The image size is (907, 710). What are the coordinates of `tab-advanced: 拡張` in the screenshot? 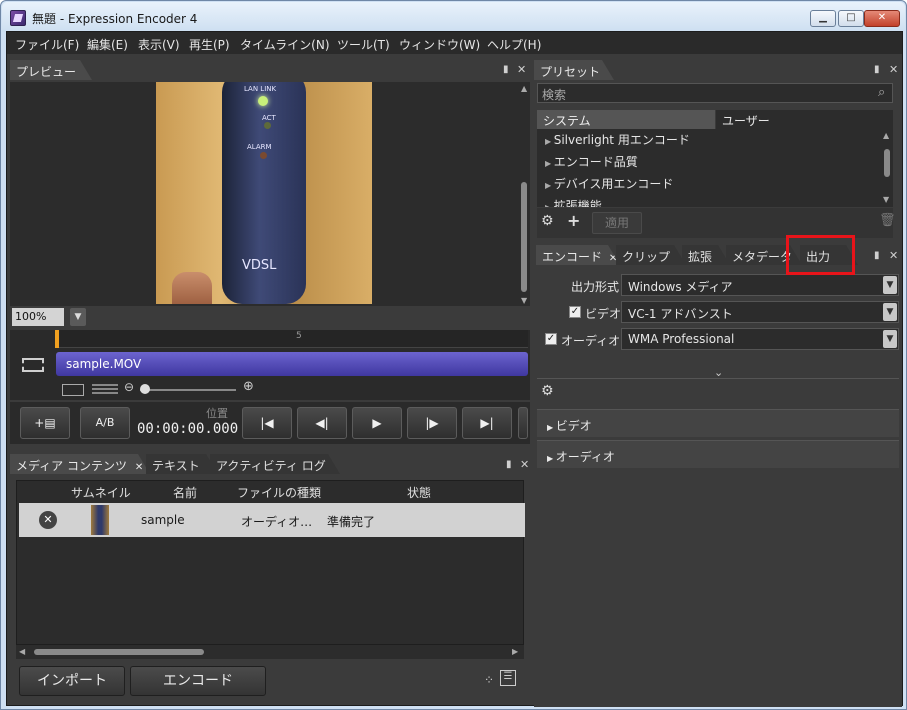 It's located at (706, 255).